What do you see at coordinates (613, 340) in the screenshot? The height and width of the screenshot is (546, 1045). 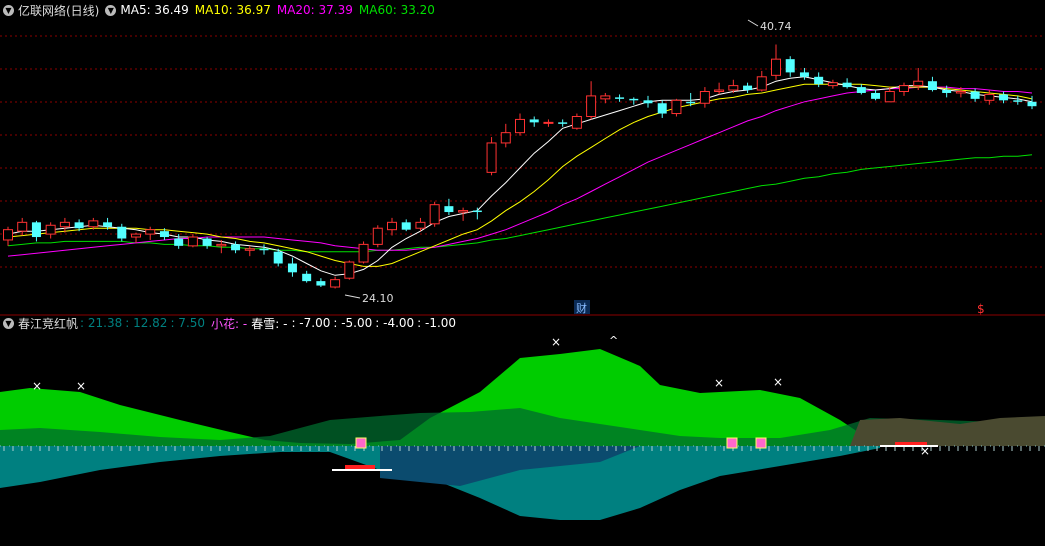 I see `caret-marker: ^` at bounding box center [613, 340].